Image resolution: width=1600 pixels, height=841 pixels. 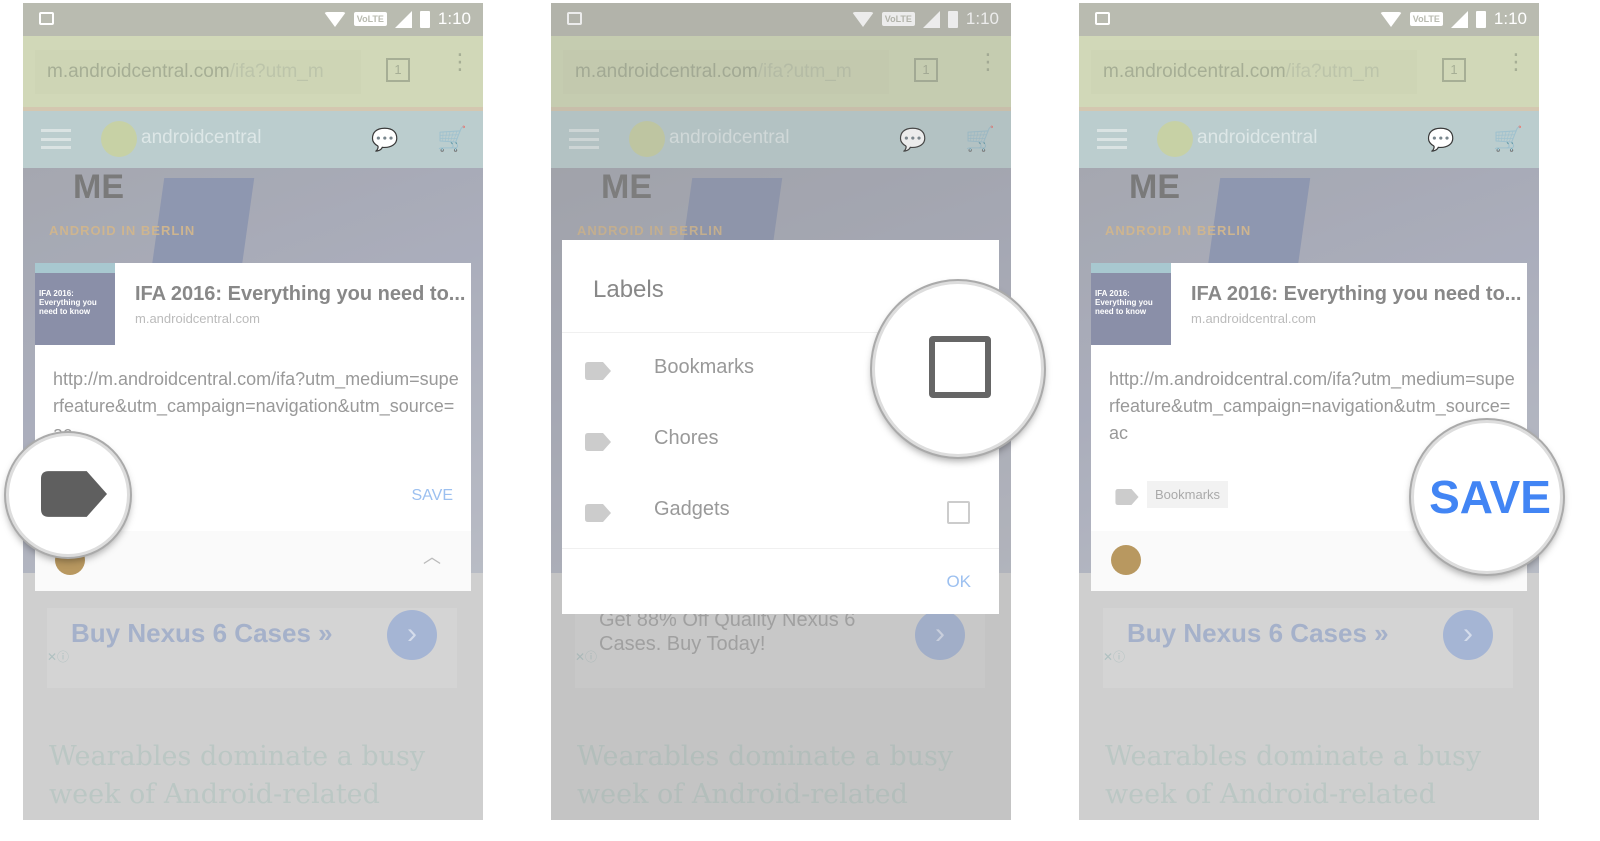 I want to click on magnifier-save-button: SAVE, so click(x=1487, y=497).